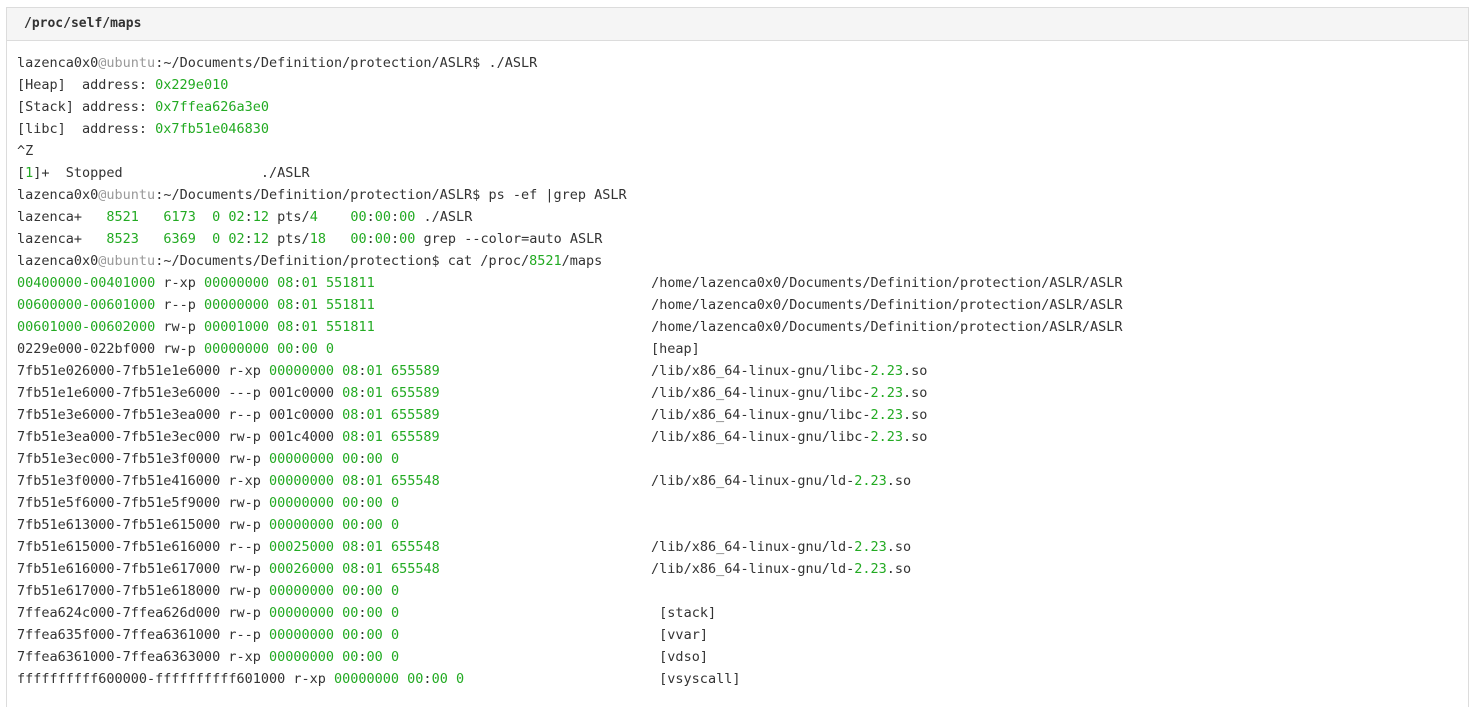 Image resolution: width=1476 pixels, height=707 pixels. Describe the element at coordinates (212, 129) in the screenshot. I see `terminal-text: 0x7fb51e046830` at that location.